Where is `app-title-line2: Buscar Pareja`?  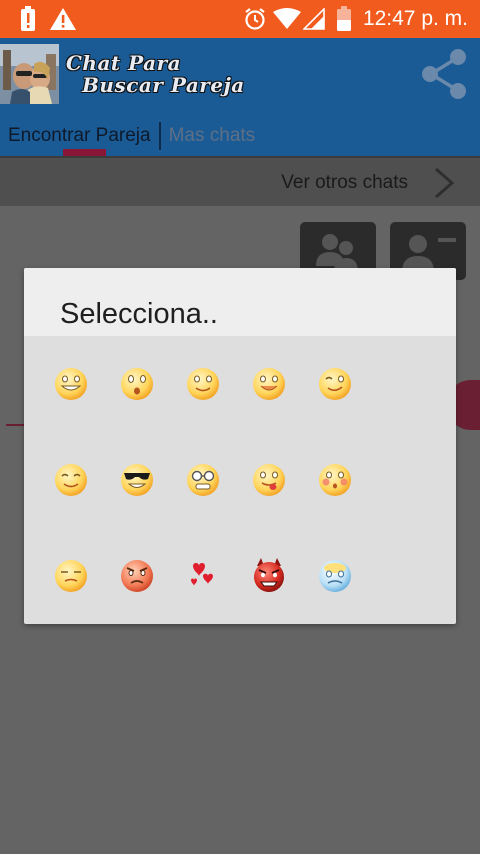
app-title-line2: Buscar Pareja is located at coordinates (163, 85).